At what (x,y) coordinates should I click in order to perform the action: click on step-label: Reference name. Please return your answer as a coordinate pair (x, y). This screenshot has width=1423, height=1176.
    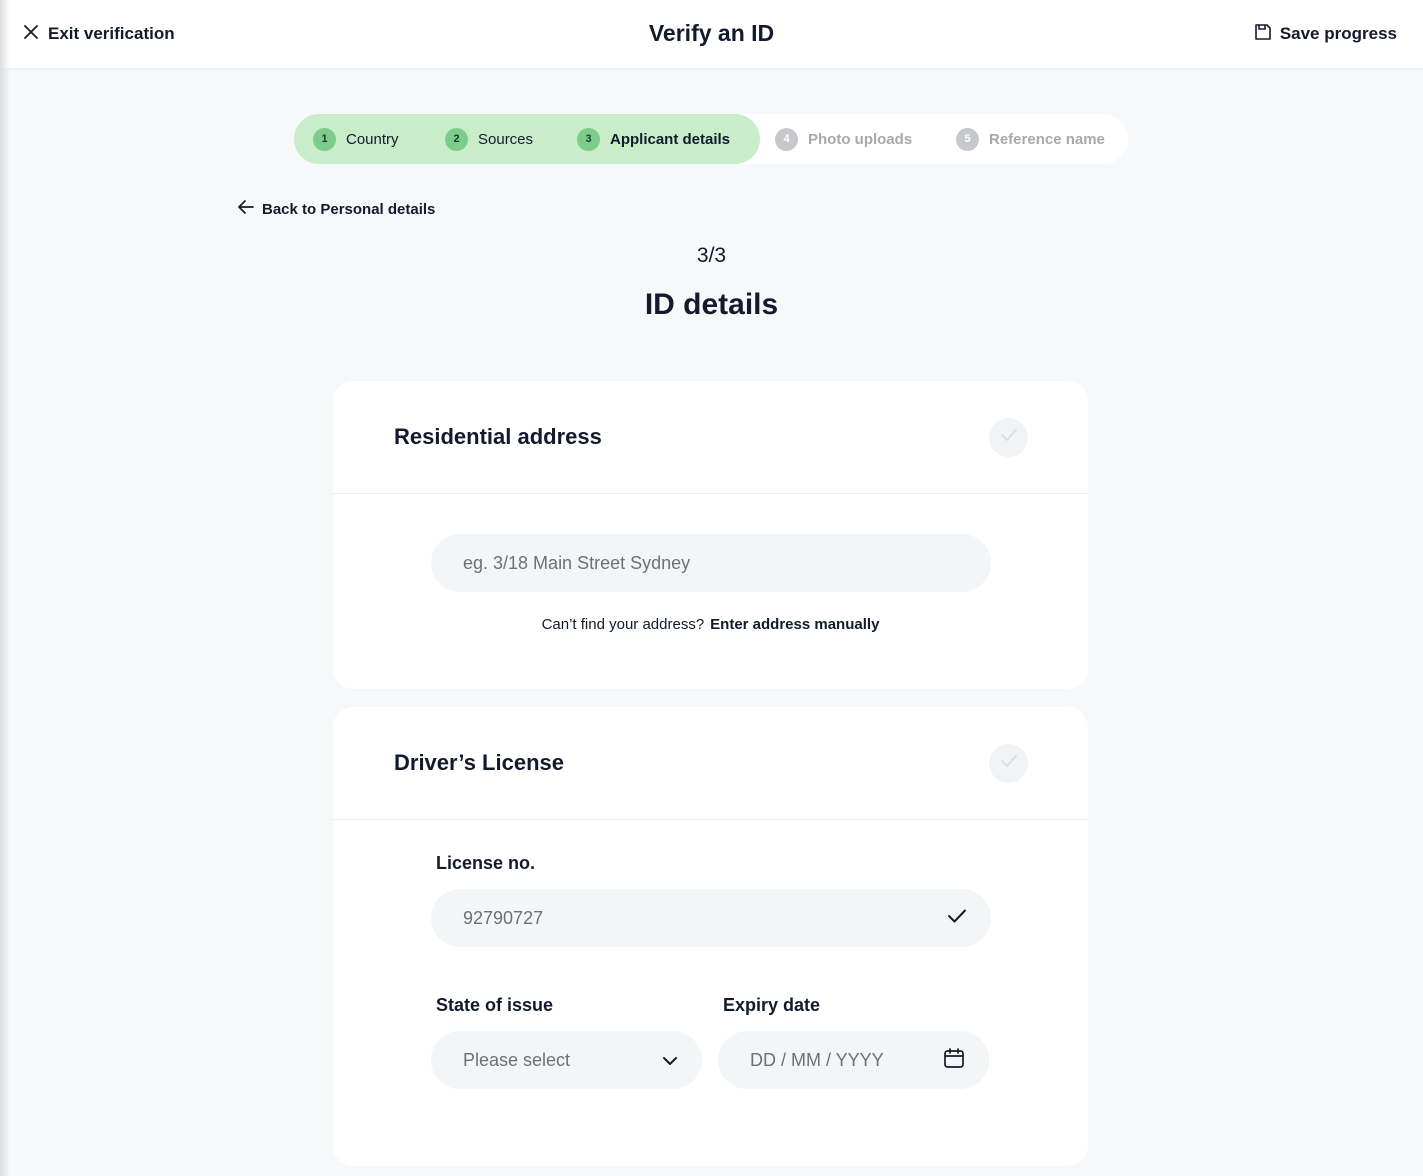
    Looking at the image, I should click on (1047, 139).